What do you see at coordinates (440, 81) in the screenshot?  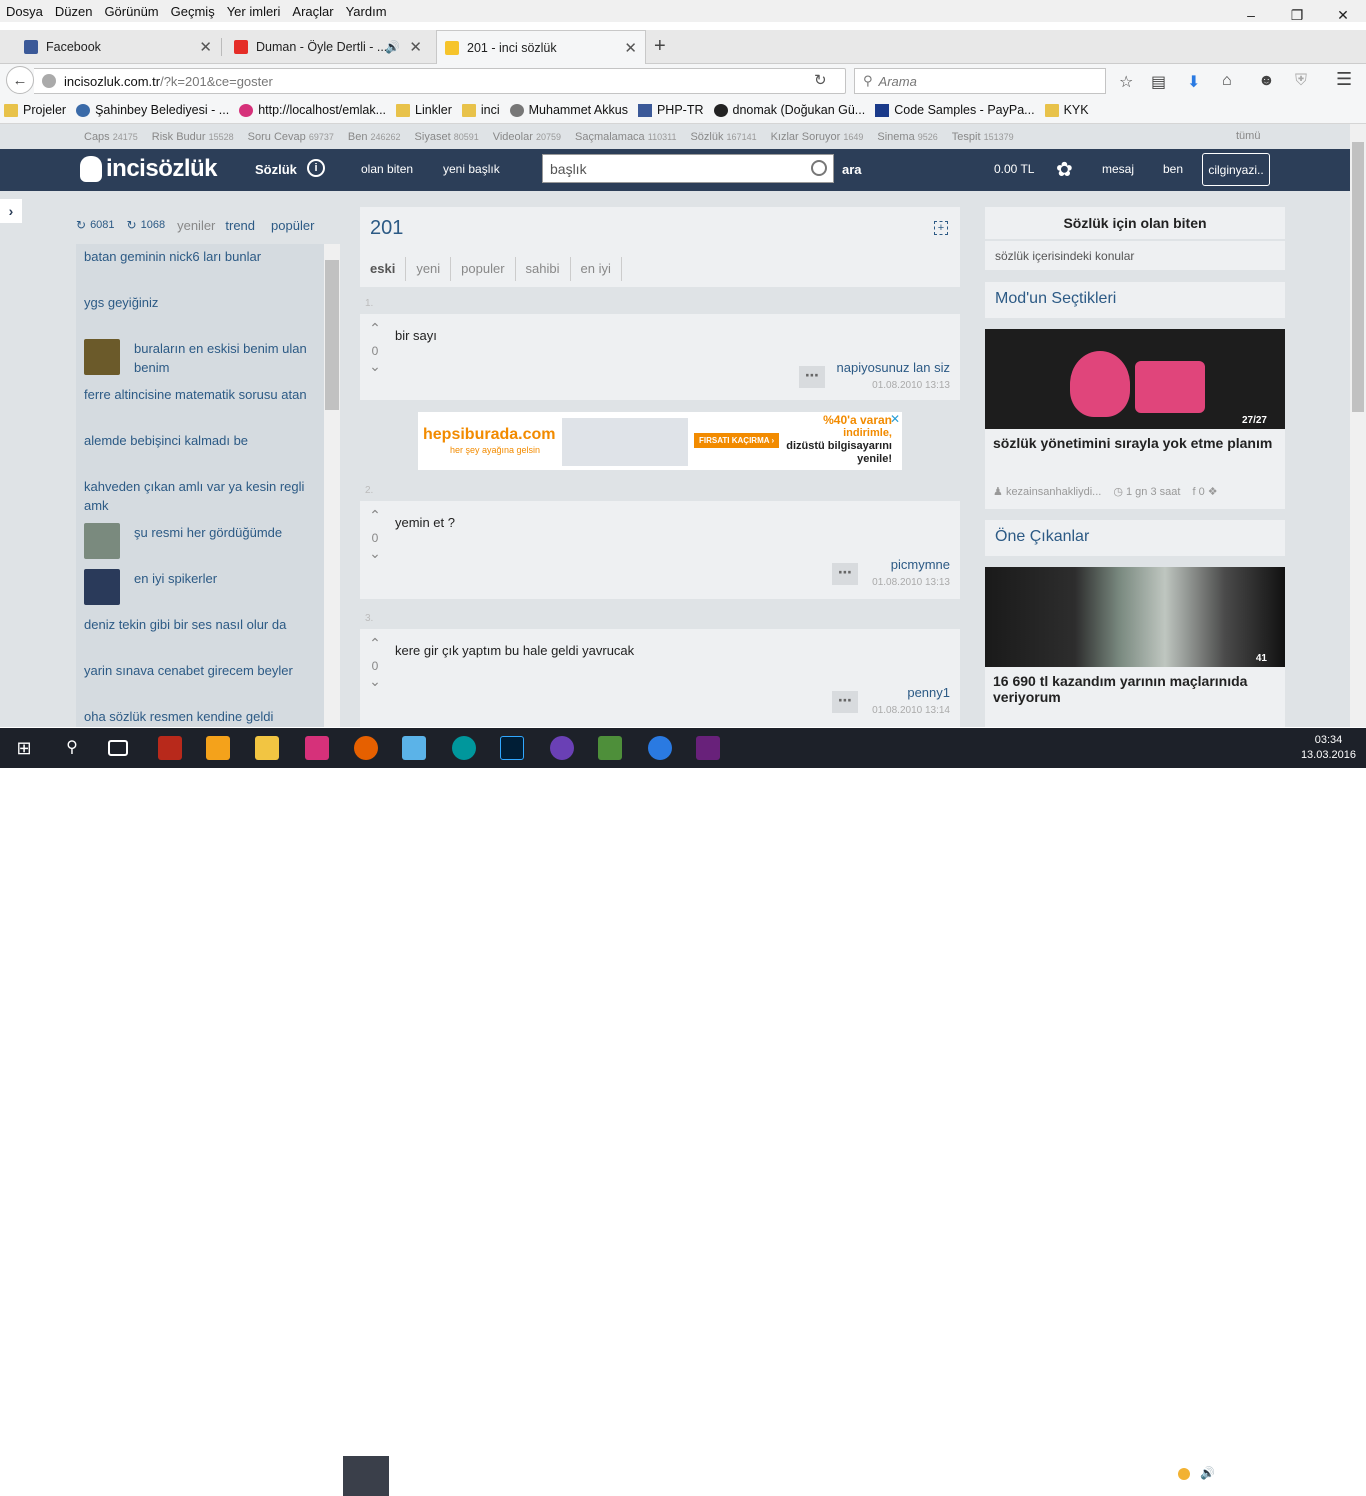 I see `url-bar: incisozluk.com.tr/?k=201&ce=goster` at bounding box center [440, 81].